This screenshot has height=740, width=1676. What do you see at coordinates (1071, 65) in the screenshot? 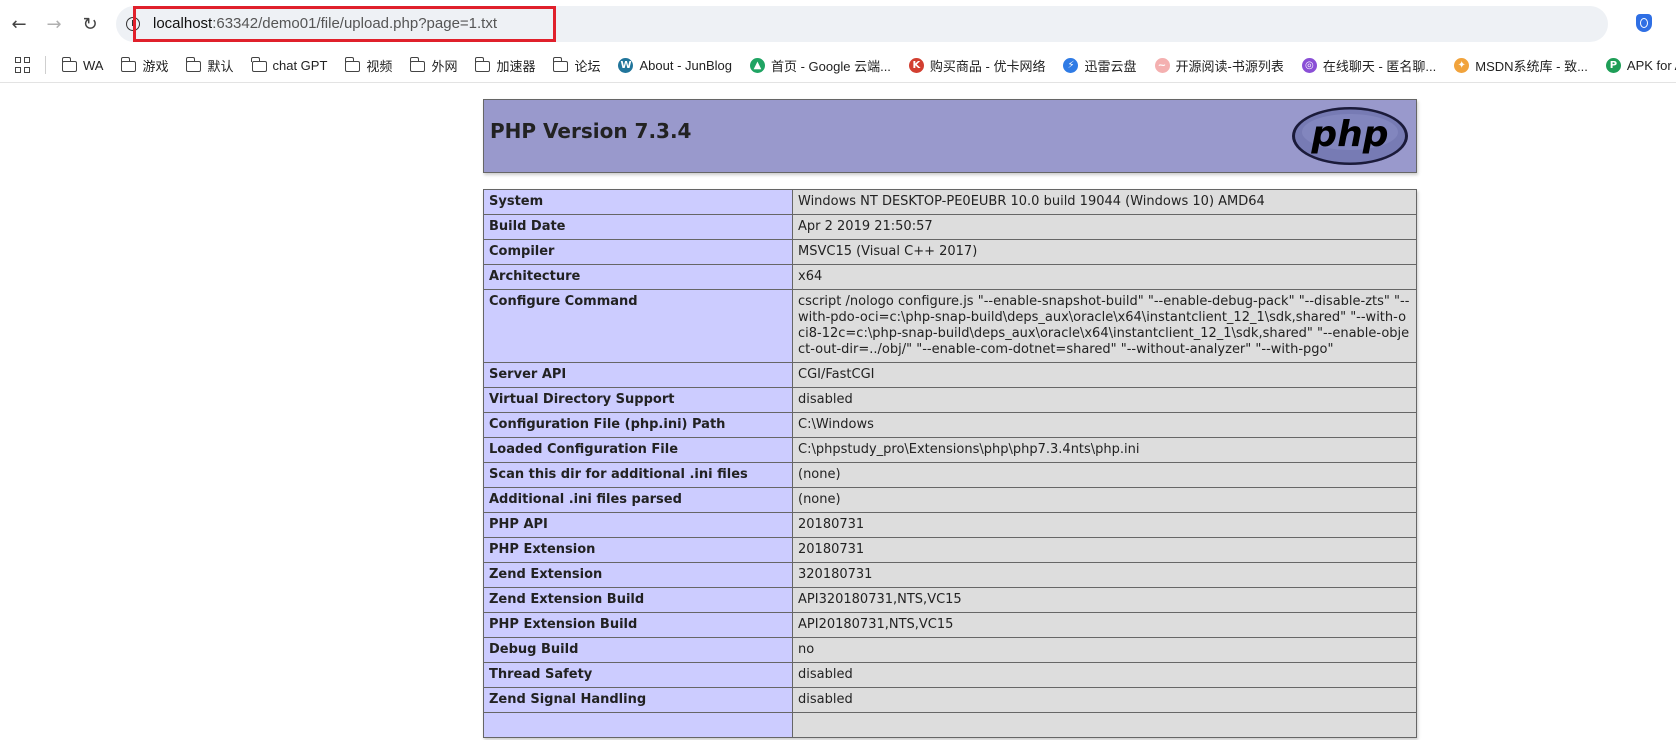
I see `thunder-icon: ⚡` at bounding box center [1071, 65].